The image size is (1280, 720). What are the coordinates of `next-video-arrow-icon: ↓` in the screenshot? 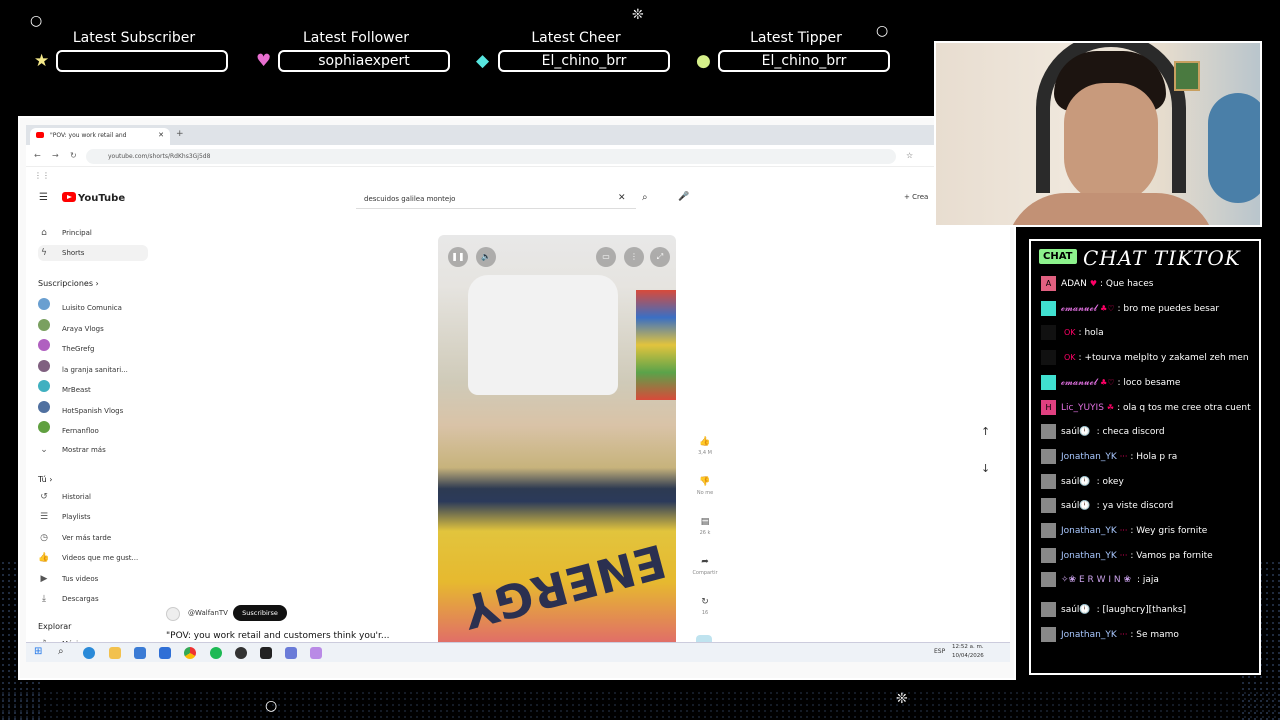 It's located at (985, 468).